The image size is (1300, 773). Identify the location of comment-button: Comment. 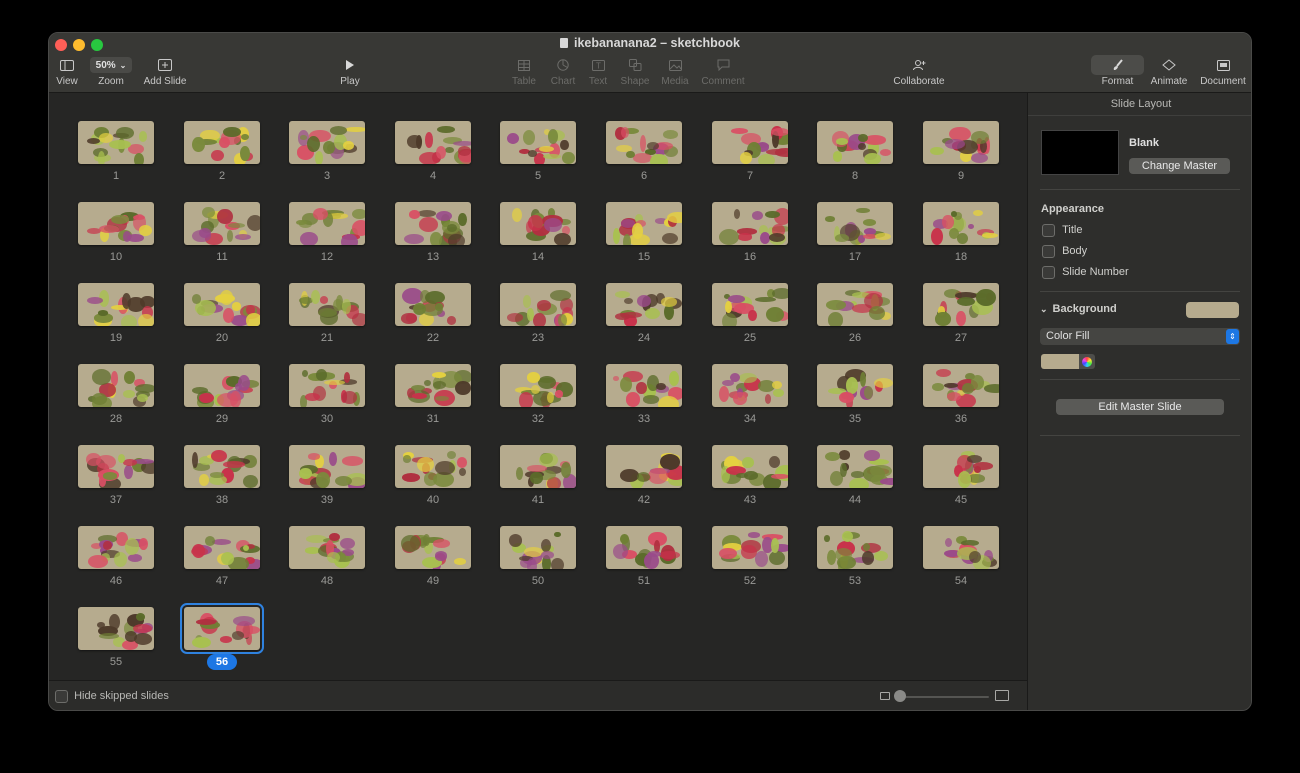
(723, 71).